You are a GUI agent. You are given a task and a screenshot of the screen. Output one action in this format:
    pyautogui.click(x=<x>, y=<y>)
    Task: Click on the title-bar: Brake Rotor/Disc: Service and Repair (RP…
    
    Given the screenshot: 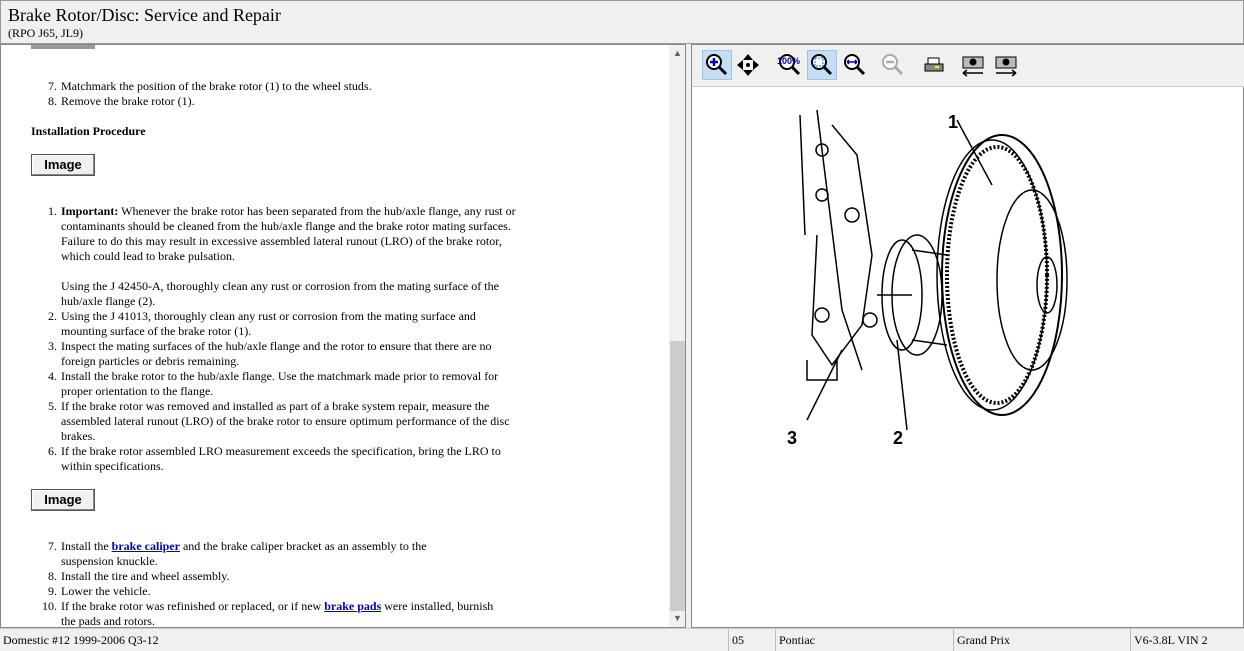 What is the action you would take?
    pyautogui.click(x=622, y=22)
    